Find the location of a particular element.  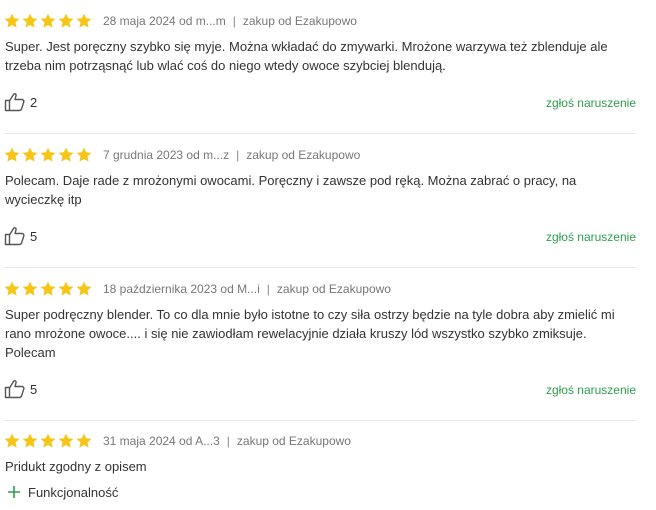

review-meta: 28 maja 2024 od m...m | zakup od Ezakupowo is located at coordinates (180, 21).